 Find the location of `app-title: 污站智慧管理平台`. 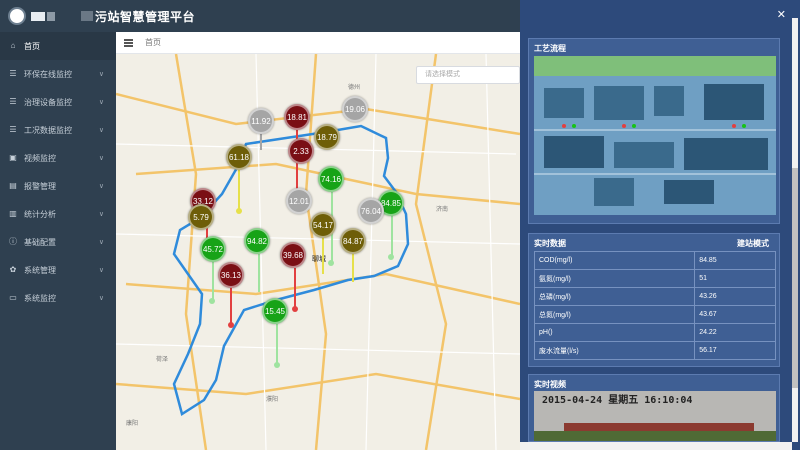

app-title: 污站智慧管理平台 is located at coordinates (145, 16).